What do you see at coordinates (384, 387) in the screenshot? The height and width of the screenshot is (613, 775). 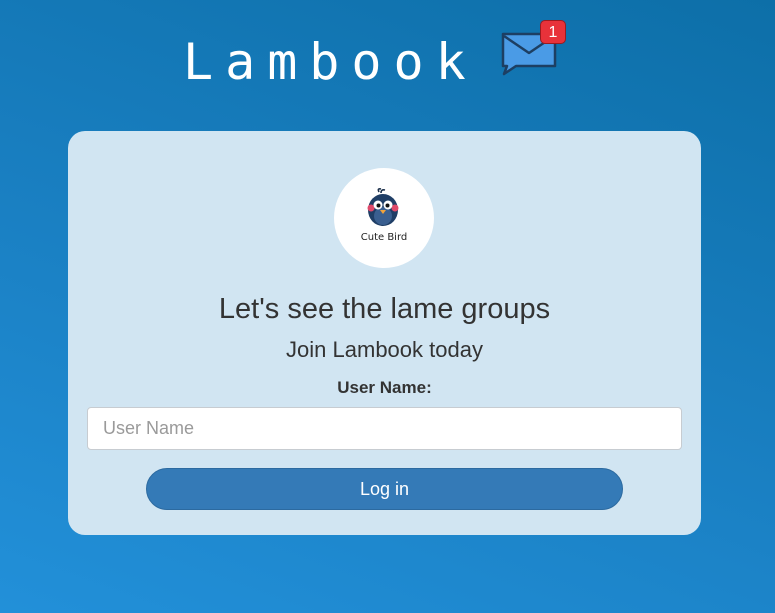 I see `username-label: User Name:` at bounding box center [384, 387].